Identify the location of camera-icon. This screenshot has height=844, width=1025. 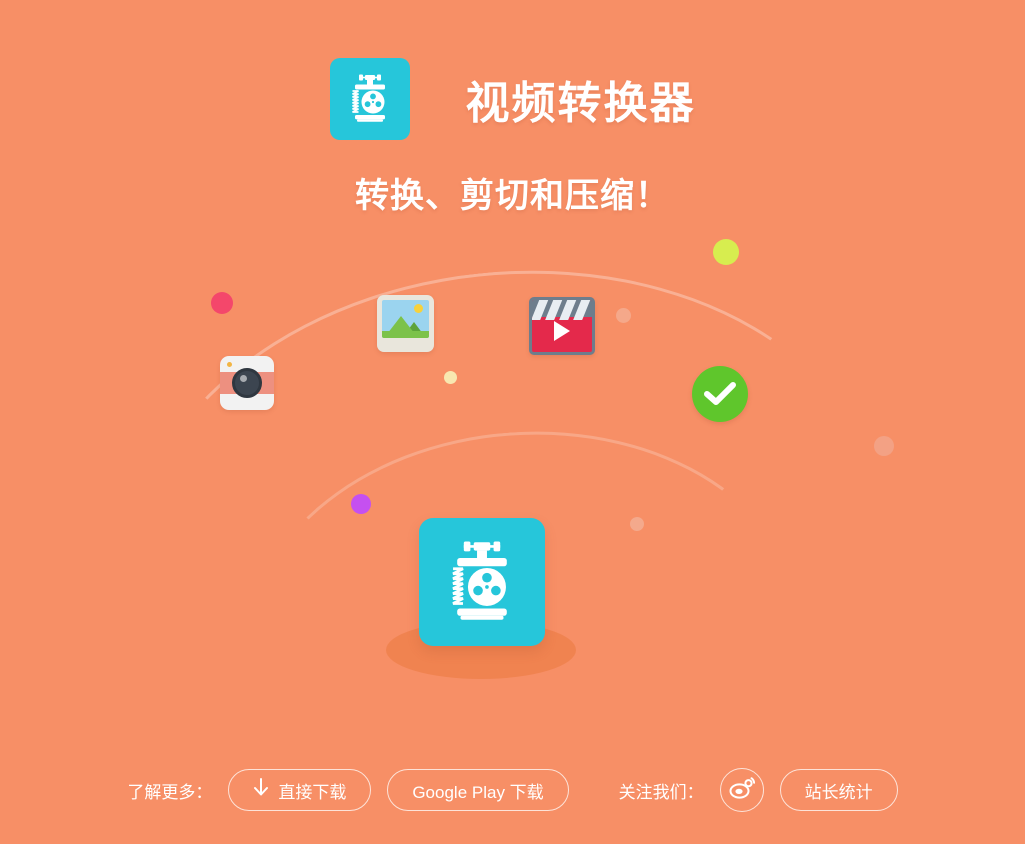
(247, 383).